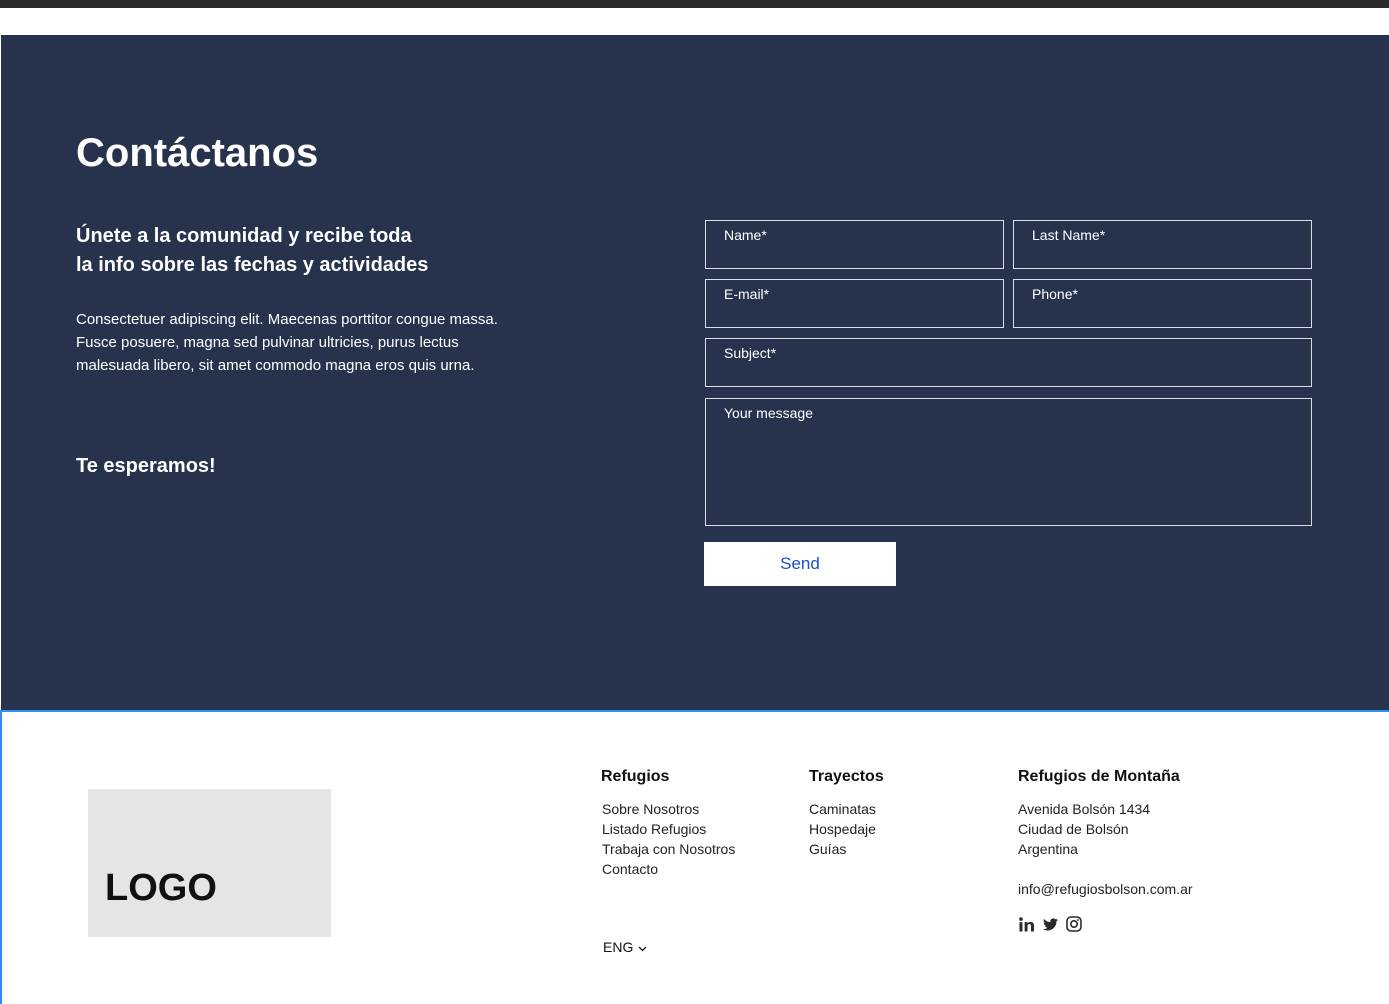  I want to click on footer-address-line-2: Ciudad de Bolsón, so click(1073, 829).